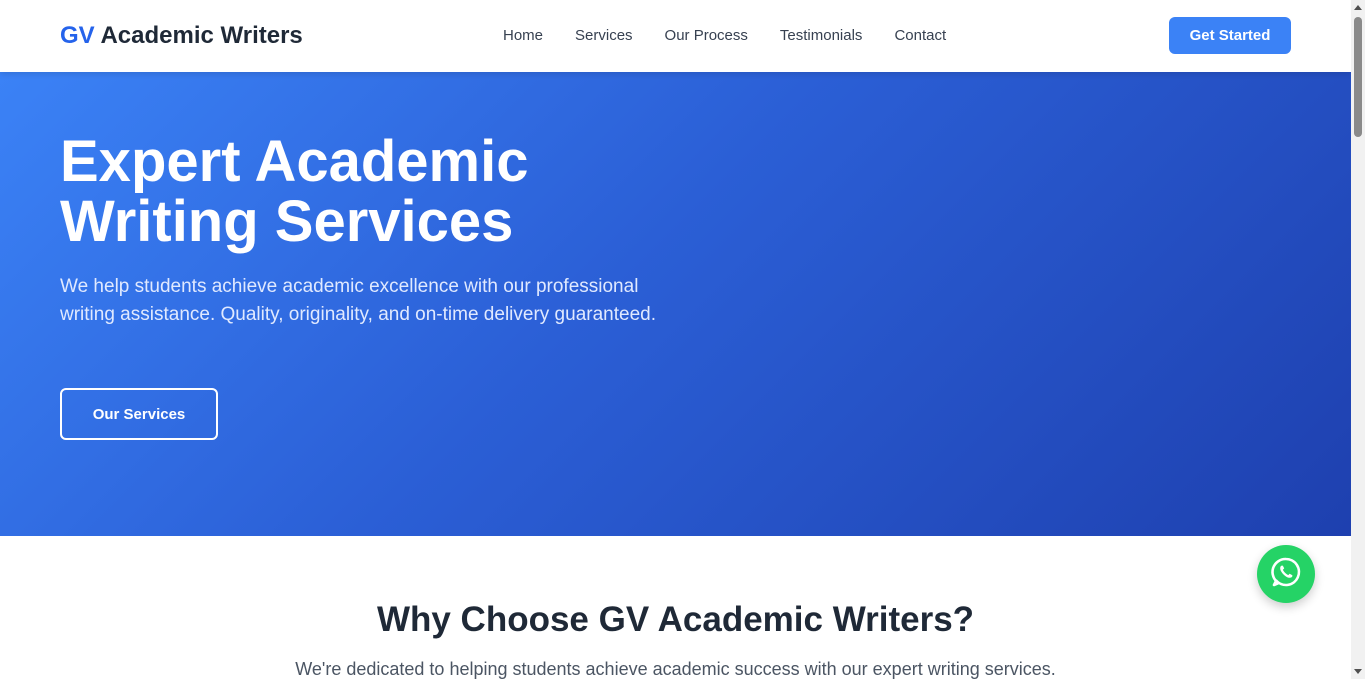 Image resolution: width=1365 pixels, height=679 pixels. I want to click on get-started-button: Get Started, so click(1230, 35).